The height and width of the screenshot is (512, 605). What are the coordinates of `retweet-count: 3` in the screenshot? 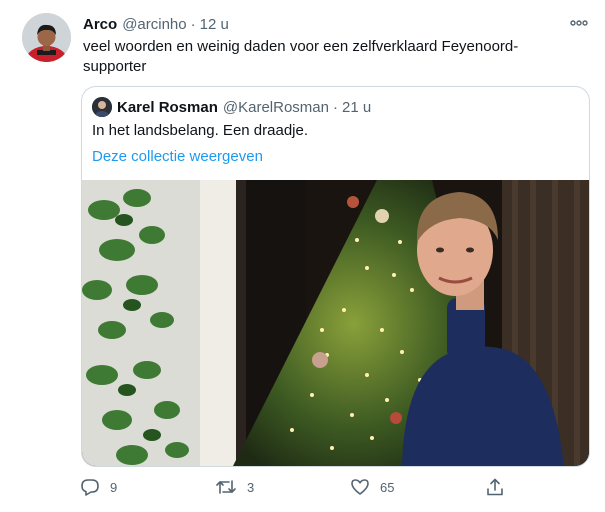 It's located at (251, 487).